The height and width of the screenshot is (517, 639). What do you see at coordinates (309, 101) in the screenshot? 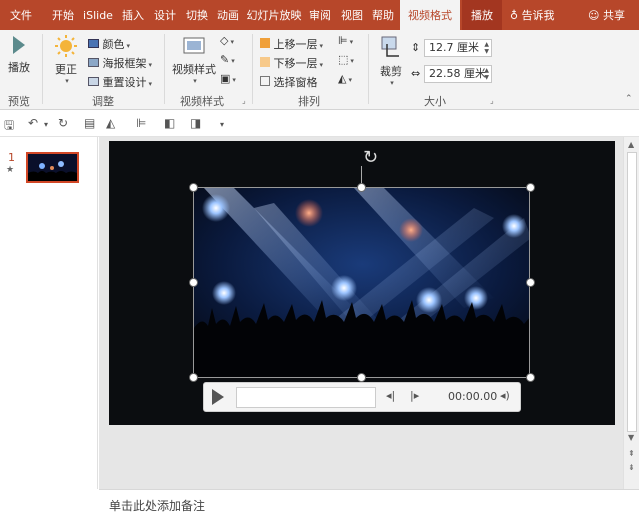
I see `group-label-arrange: 排列` at bounding box center [309, 101].